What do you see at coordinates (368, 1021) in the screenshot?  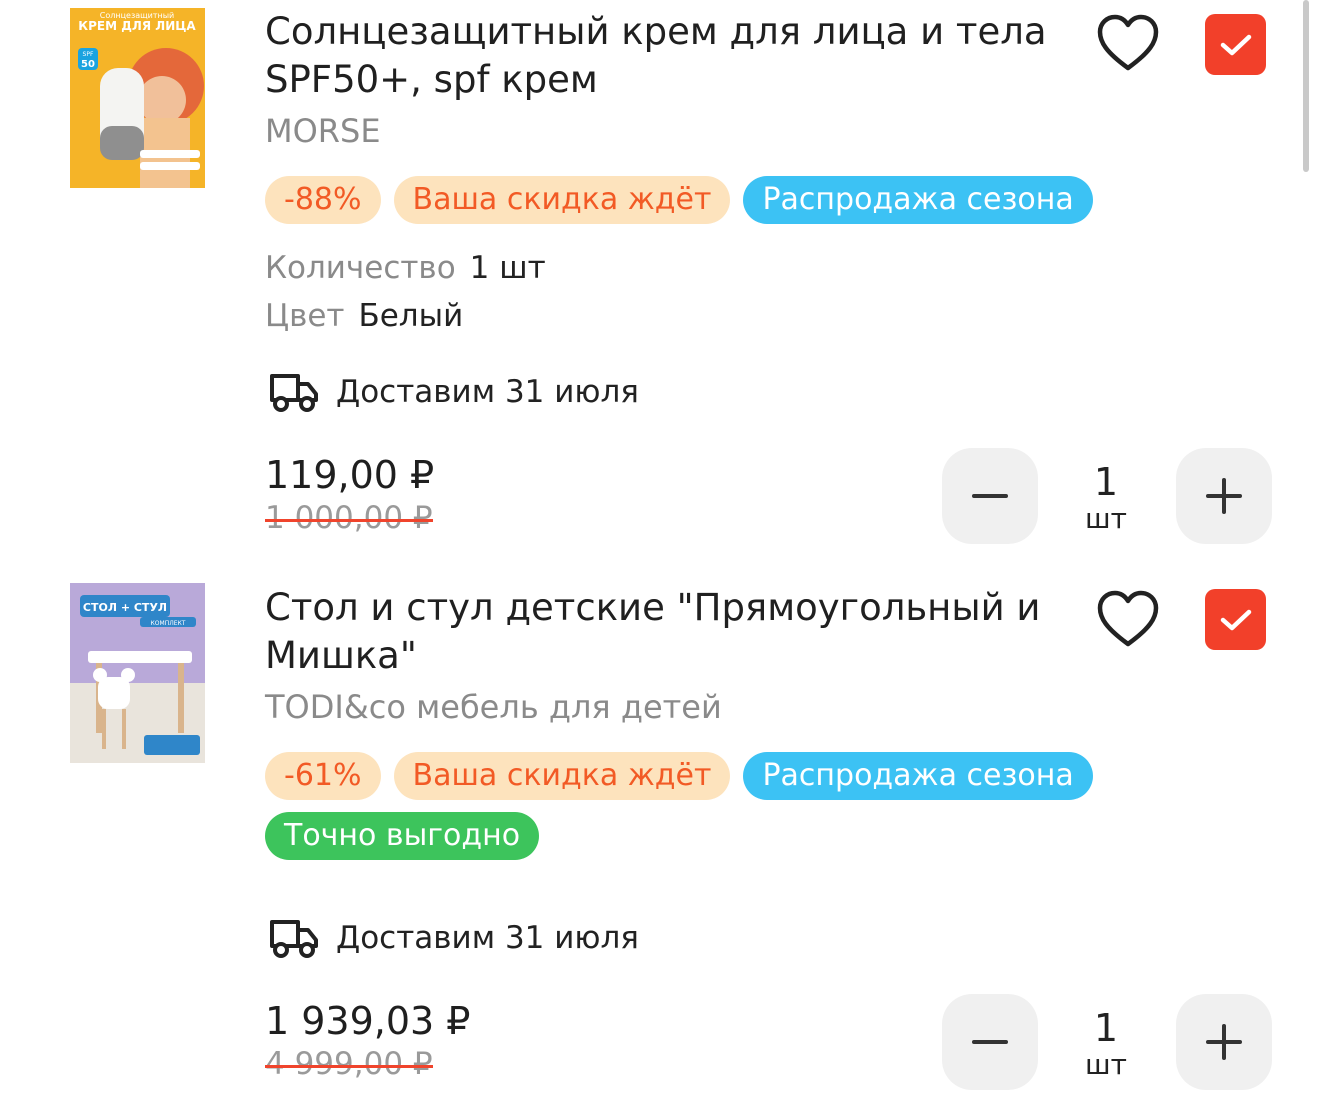 I see `current-price: 1 939,03 ₽` at bounding box center [368, 1021].